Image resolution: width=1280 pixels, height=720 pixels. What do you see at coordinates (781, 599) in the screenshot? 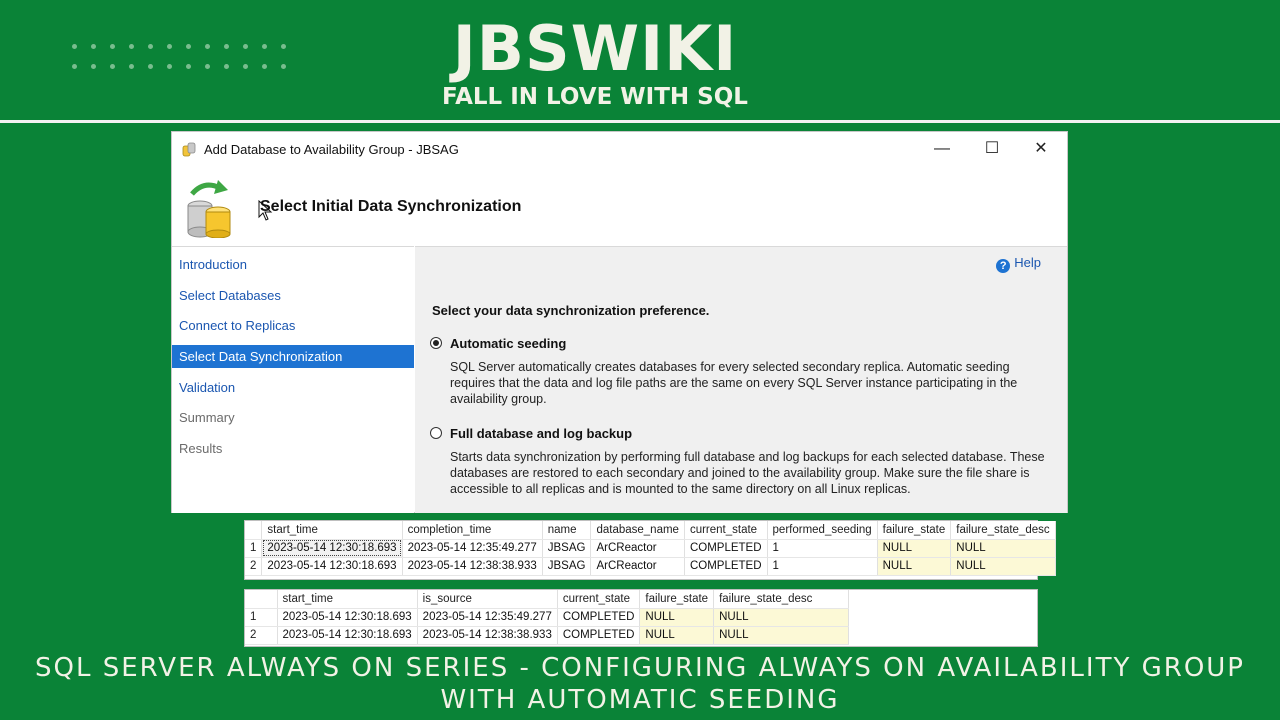
I see `grid2-col-header: failure_state_desc` at bounding box center [781, 599].